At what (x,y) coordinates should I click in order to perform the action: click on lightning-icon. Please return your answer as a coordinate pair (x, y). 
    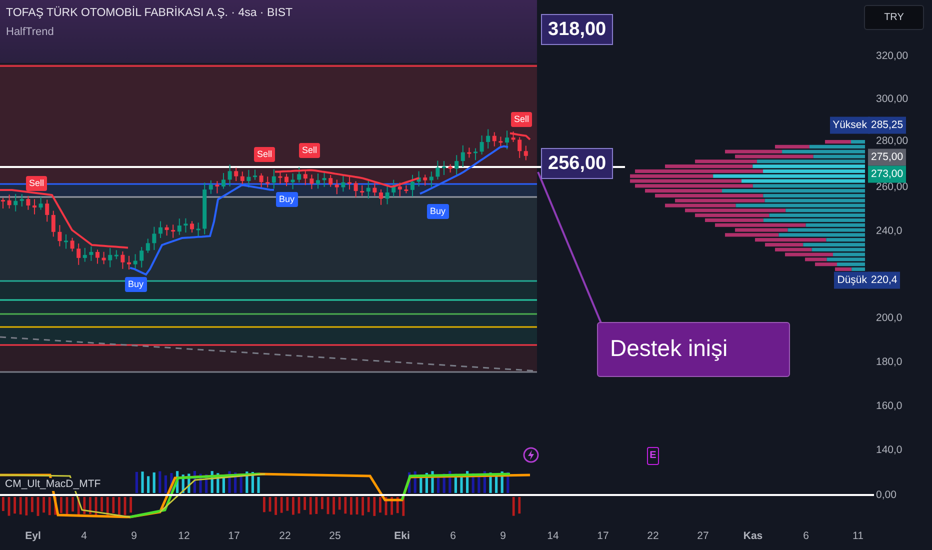
    Looking at the image, I should click on (531, 455).